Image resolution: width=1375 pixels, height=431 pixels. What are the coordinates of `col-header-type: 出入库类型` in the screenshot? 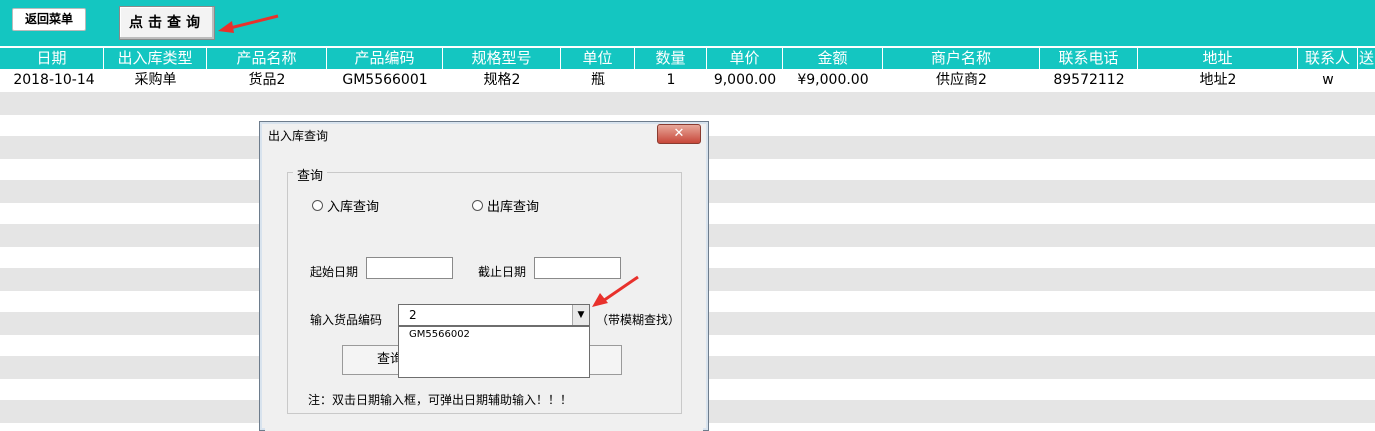 It's located at (155, 58).